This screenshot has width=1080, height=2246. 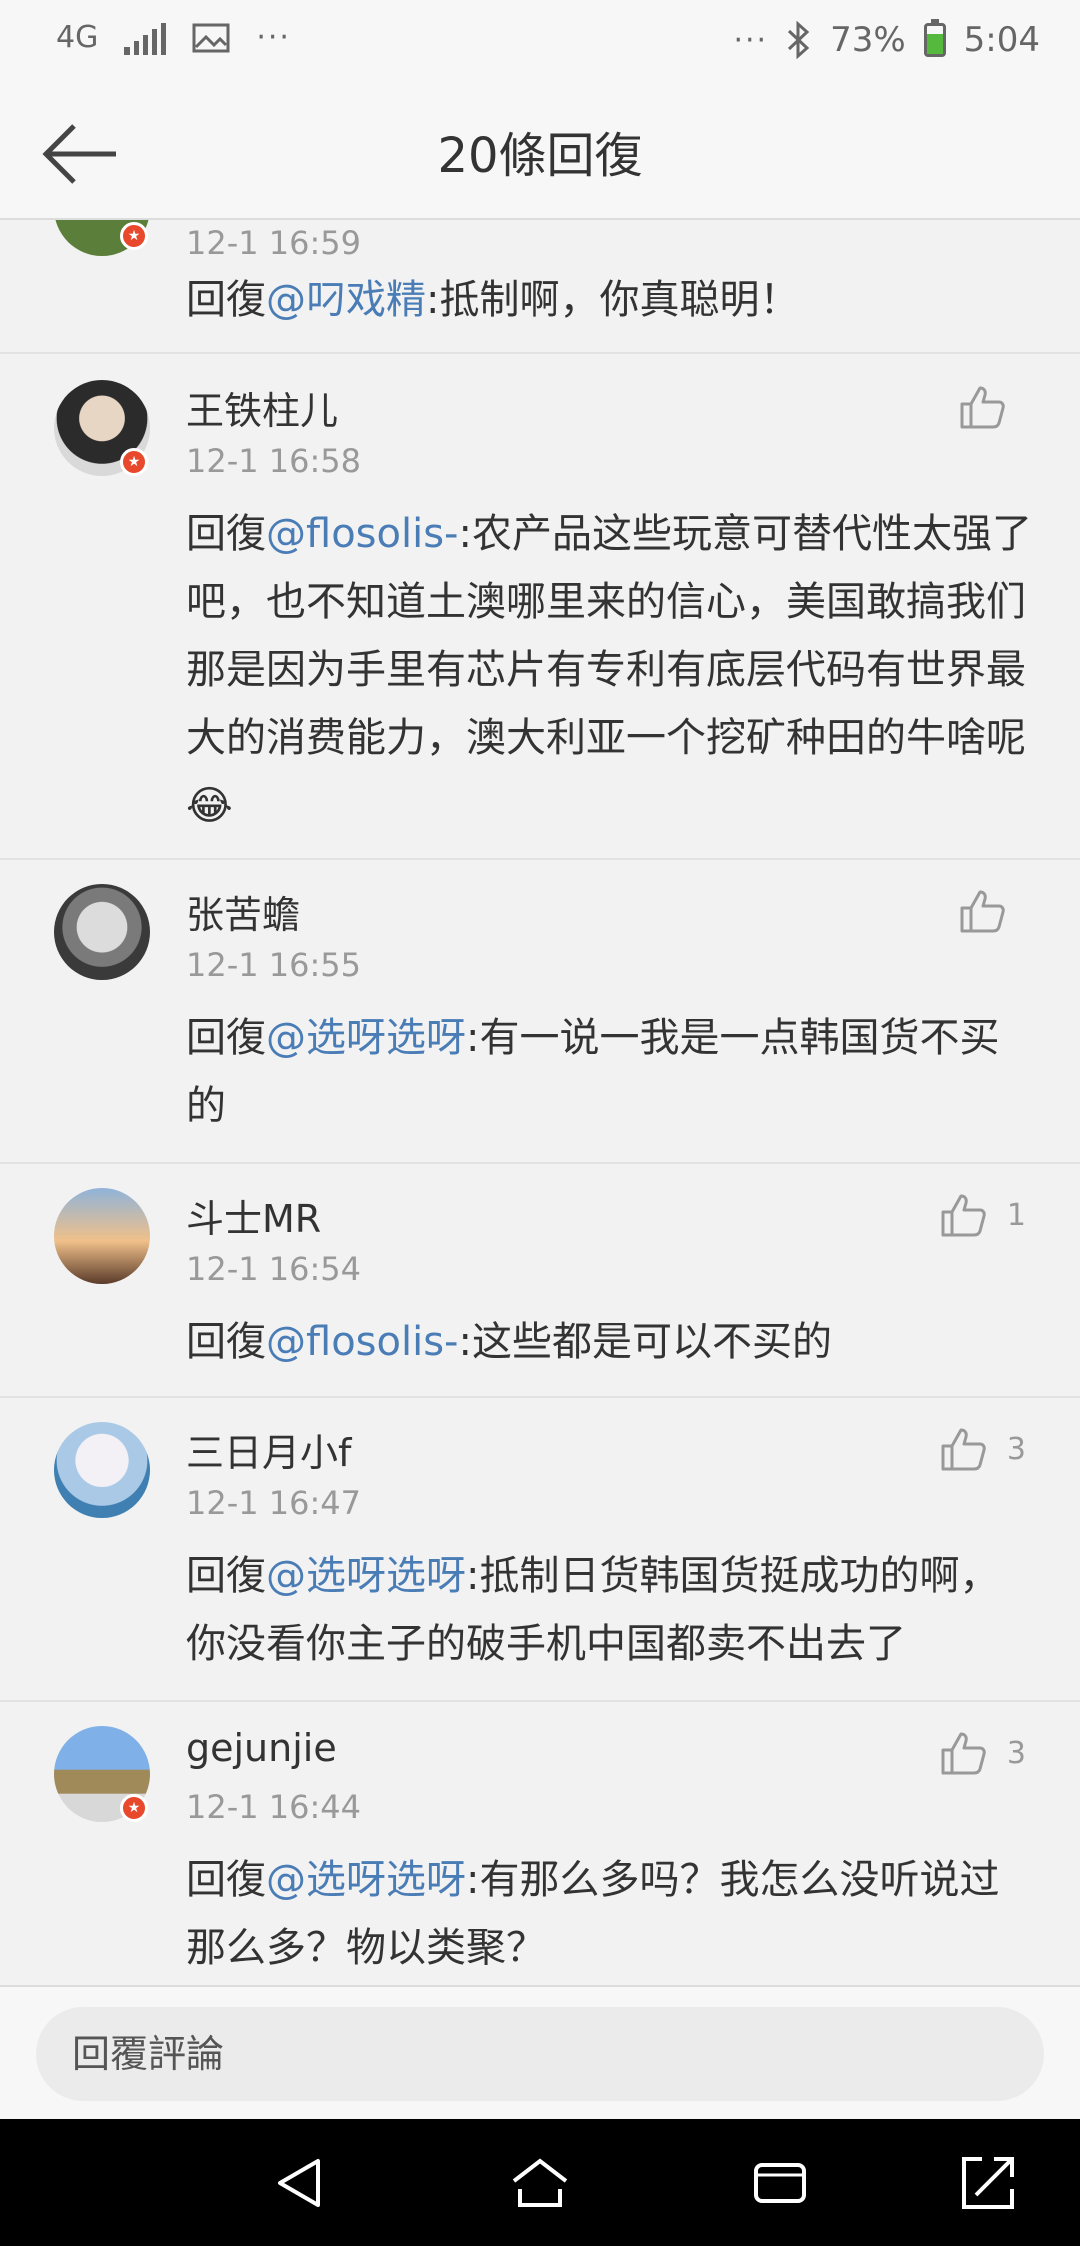 What do you see at coordinates (300, 2183) in the screenshot?
I see `nav-back-icon` at bounding box center [300, 2183].